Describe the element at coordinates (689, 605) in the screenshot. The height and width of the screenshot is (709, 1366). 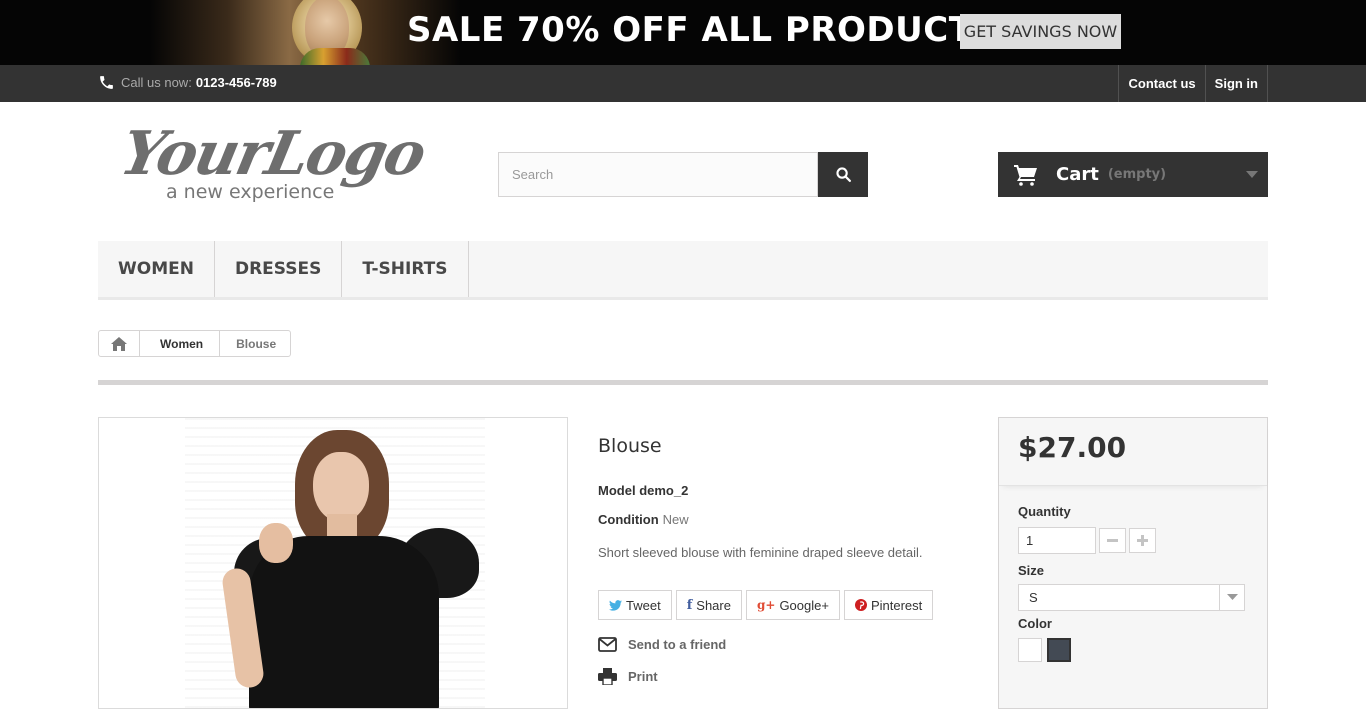
I see `facebook-icon: f` at that location.